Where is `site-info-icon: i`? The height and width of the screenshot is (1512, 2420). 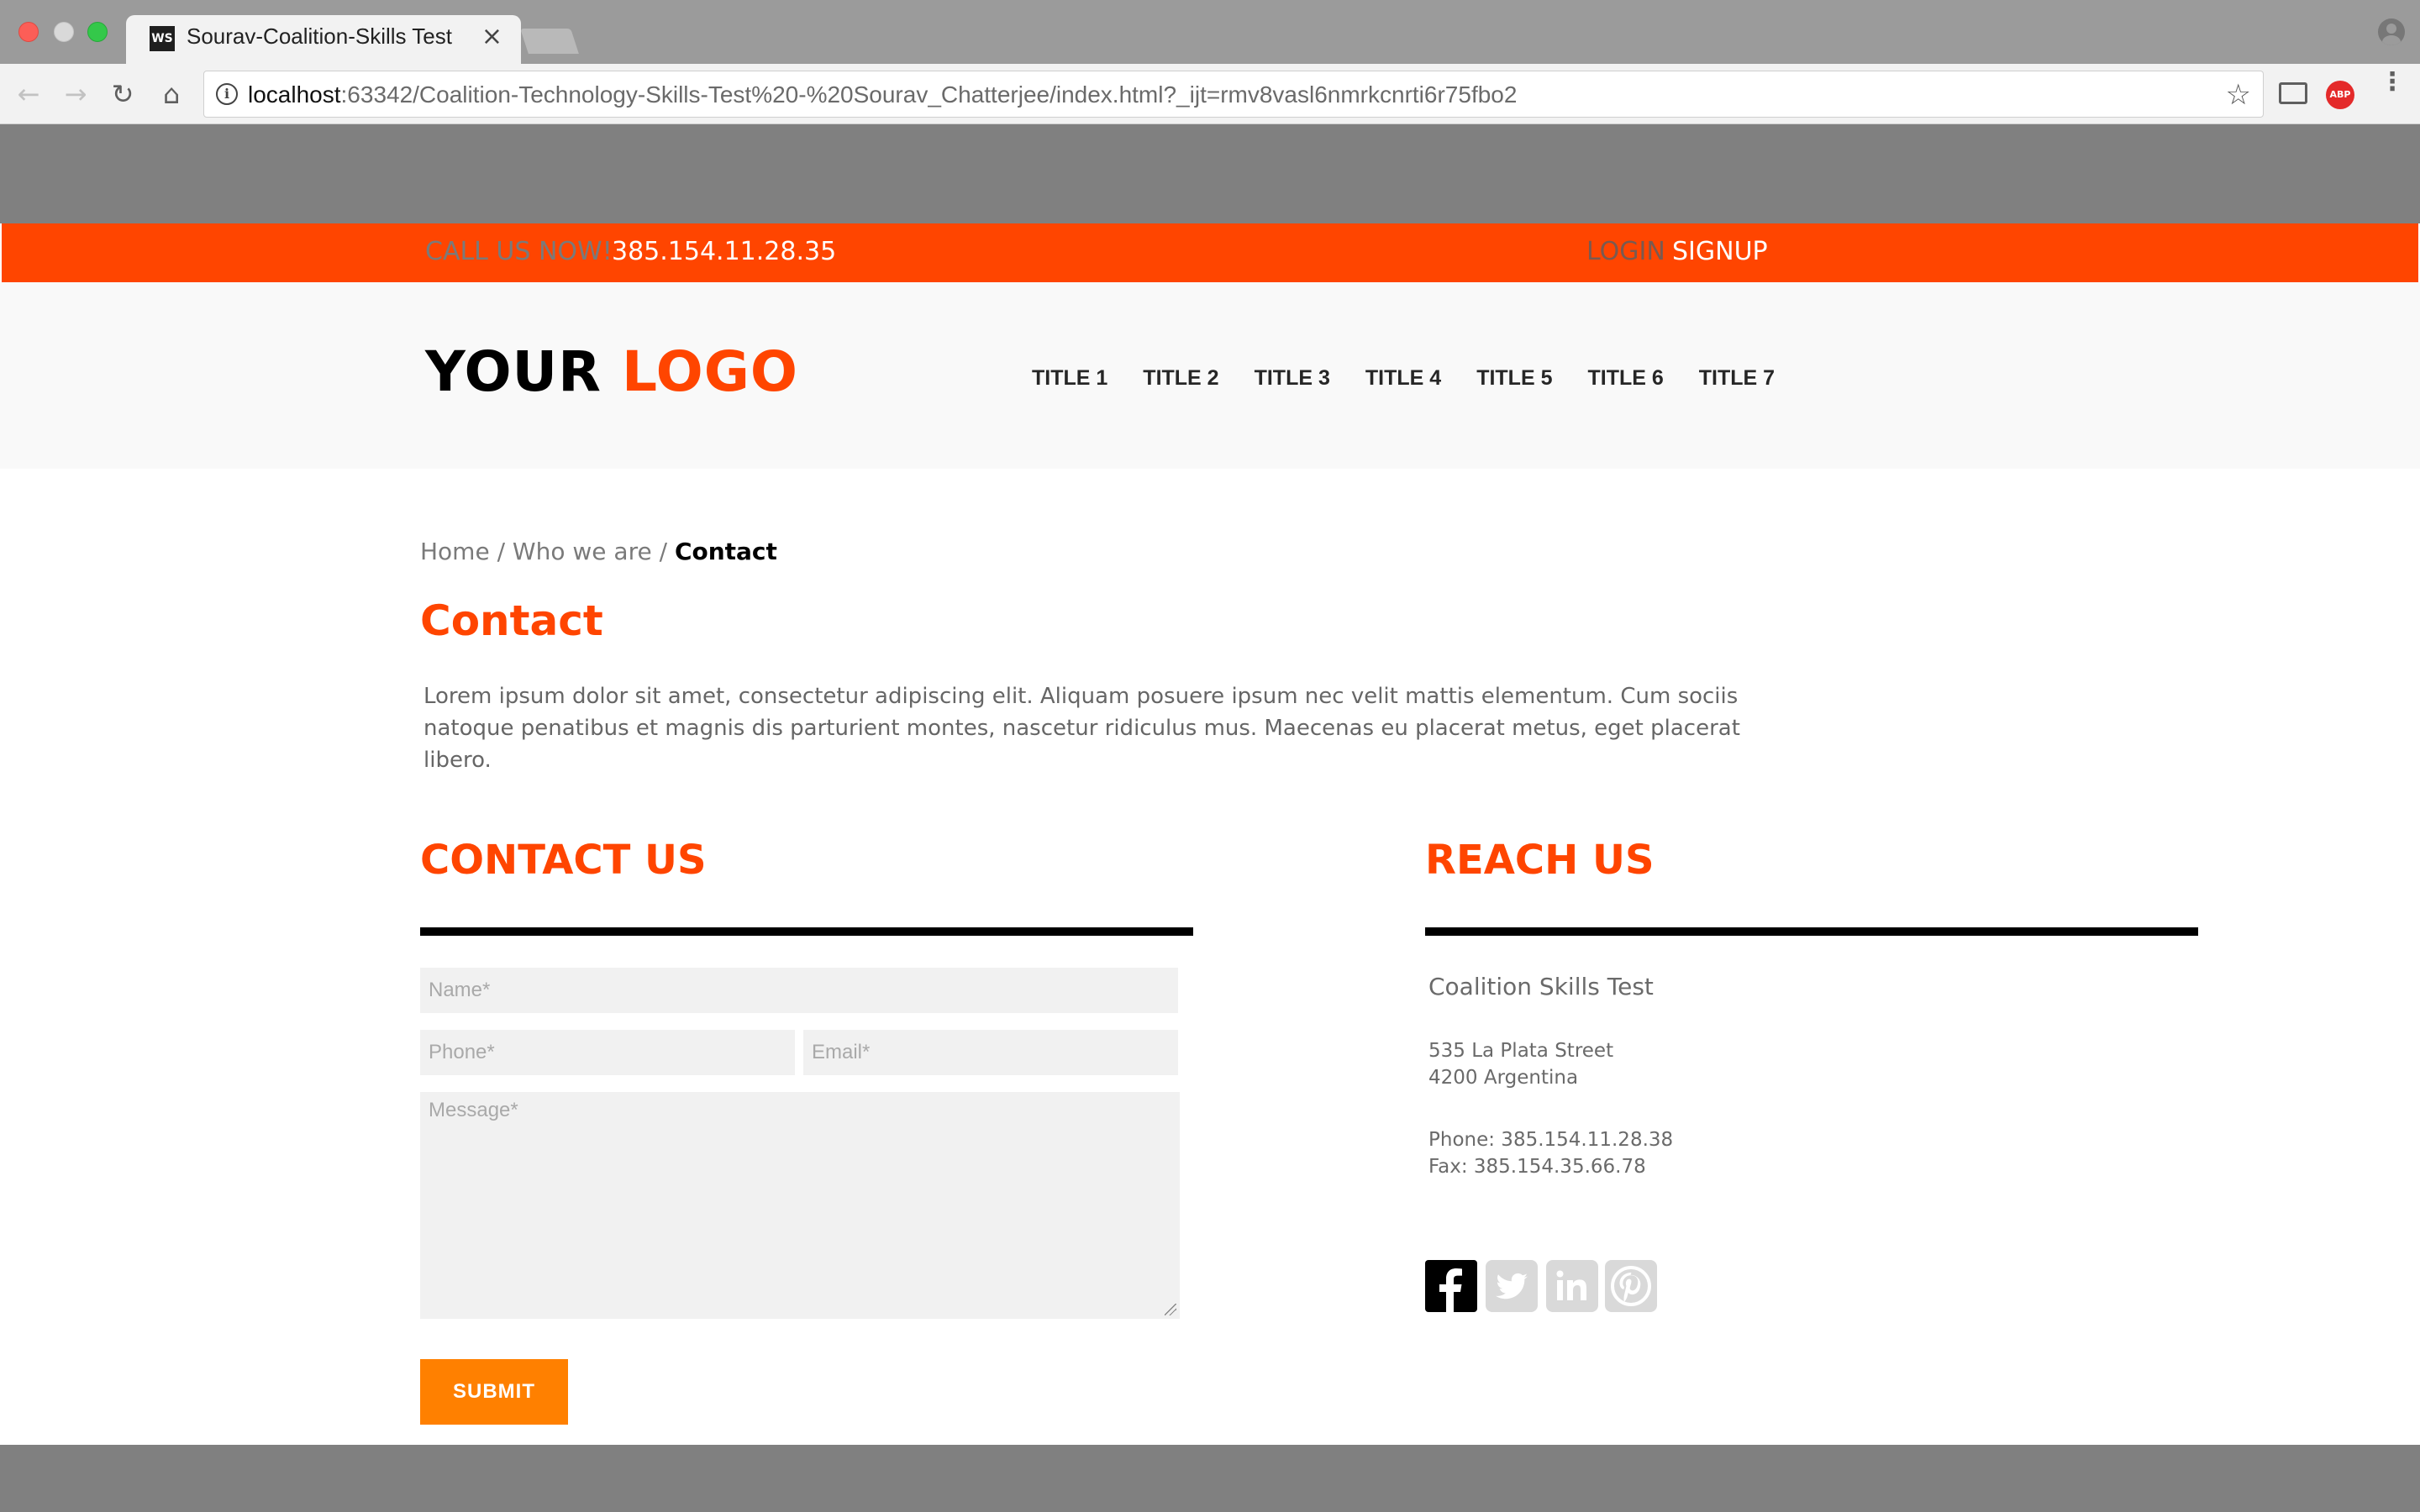
site-info-icon: i is located at coordinates (227, 94).